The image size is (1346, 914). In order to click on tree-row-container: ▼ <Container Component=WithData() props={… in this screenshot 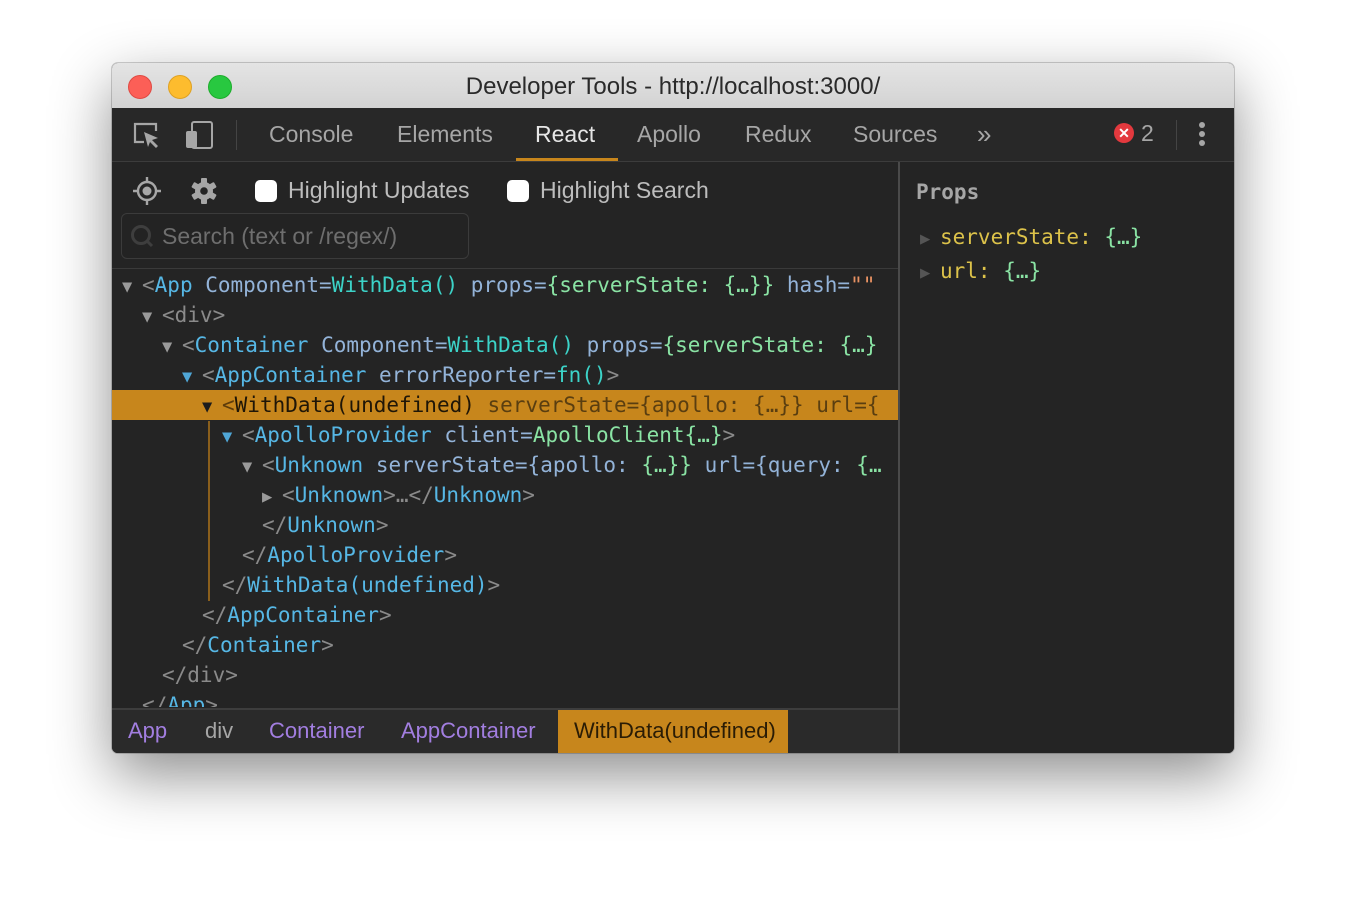, I will do `click(505, 345)`.